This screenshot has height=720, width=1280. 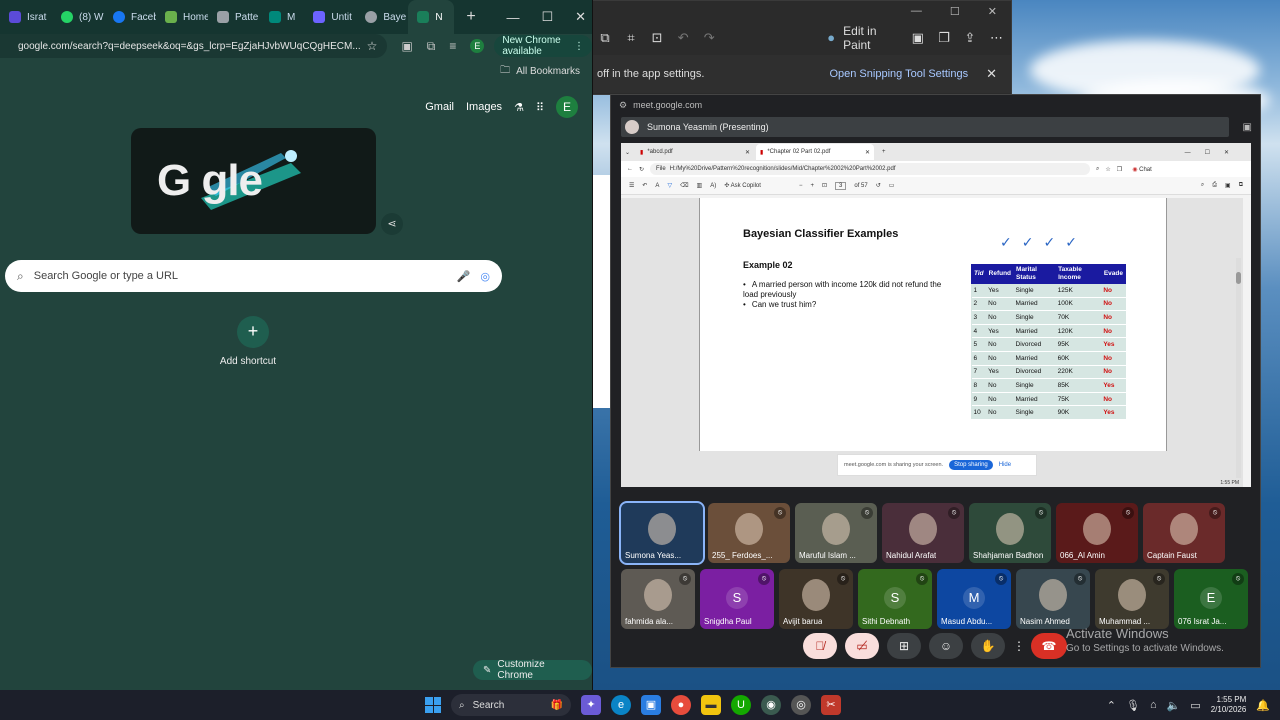 I want to click on google-doodle: G gle, so click(x=253, y=181).